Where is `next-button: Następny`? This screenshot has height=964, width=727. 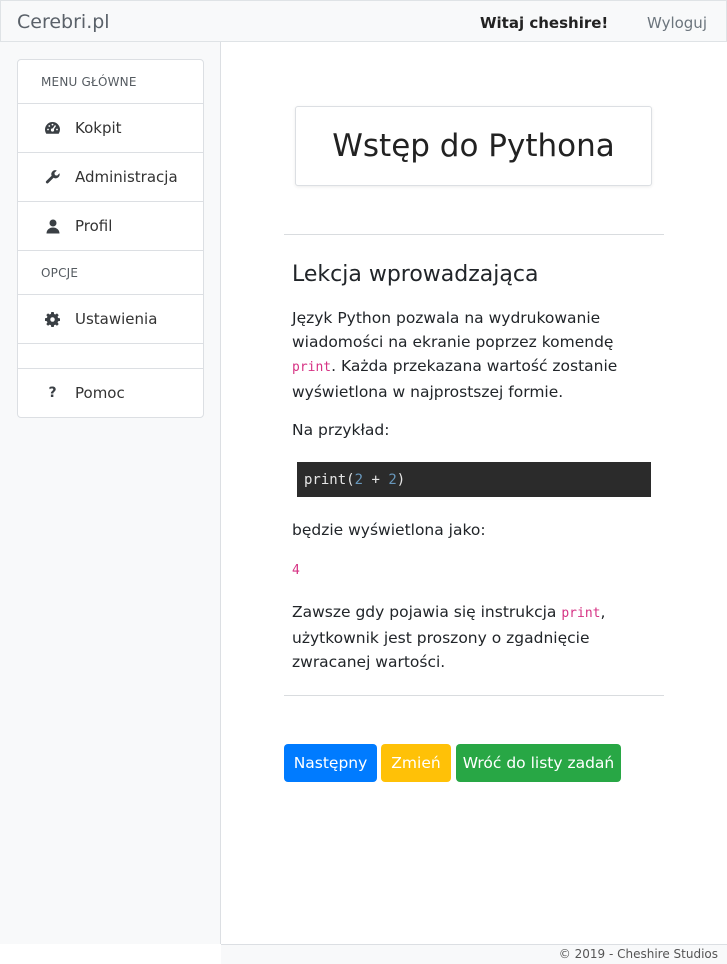 next-button: Następny is located at coordinates (330, 763).